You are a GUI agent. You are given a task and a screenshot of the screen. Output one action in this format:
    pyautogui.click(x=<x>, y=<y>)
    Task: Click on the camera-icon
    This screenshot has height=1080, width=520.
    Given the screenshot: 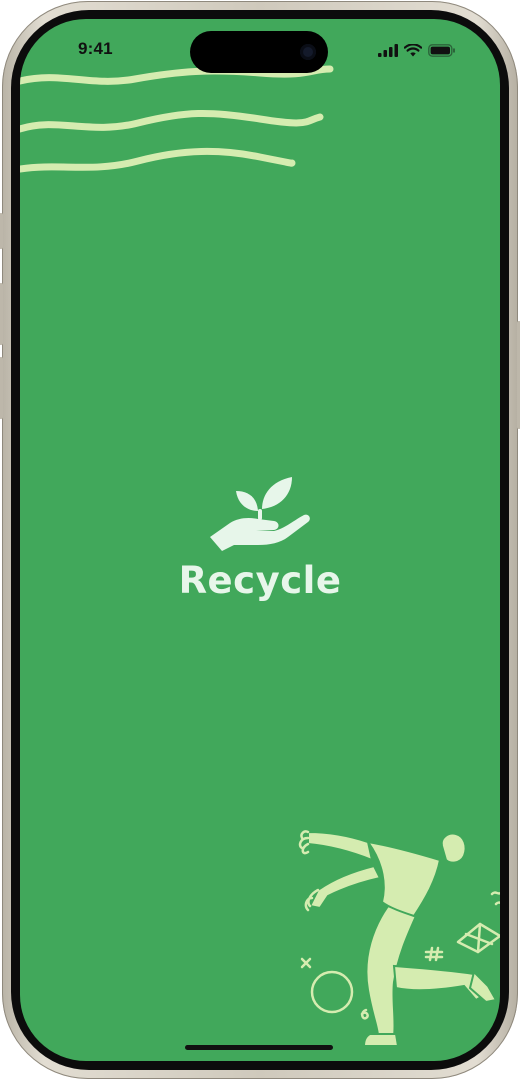 What is the action you would take?
    pyautogui.click(x=308, y=52)
    